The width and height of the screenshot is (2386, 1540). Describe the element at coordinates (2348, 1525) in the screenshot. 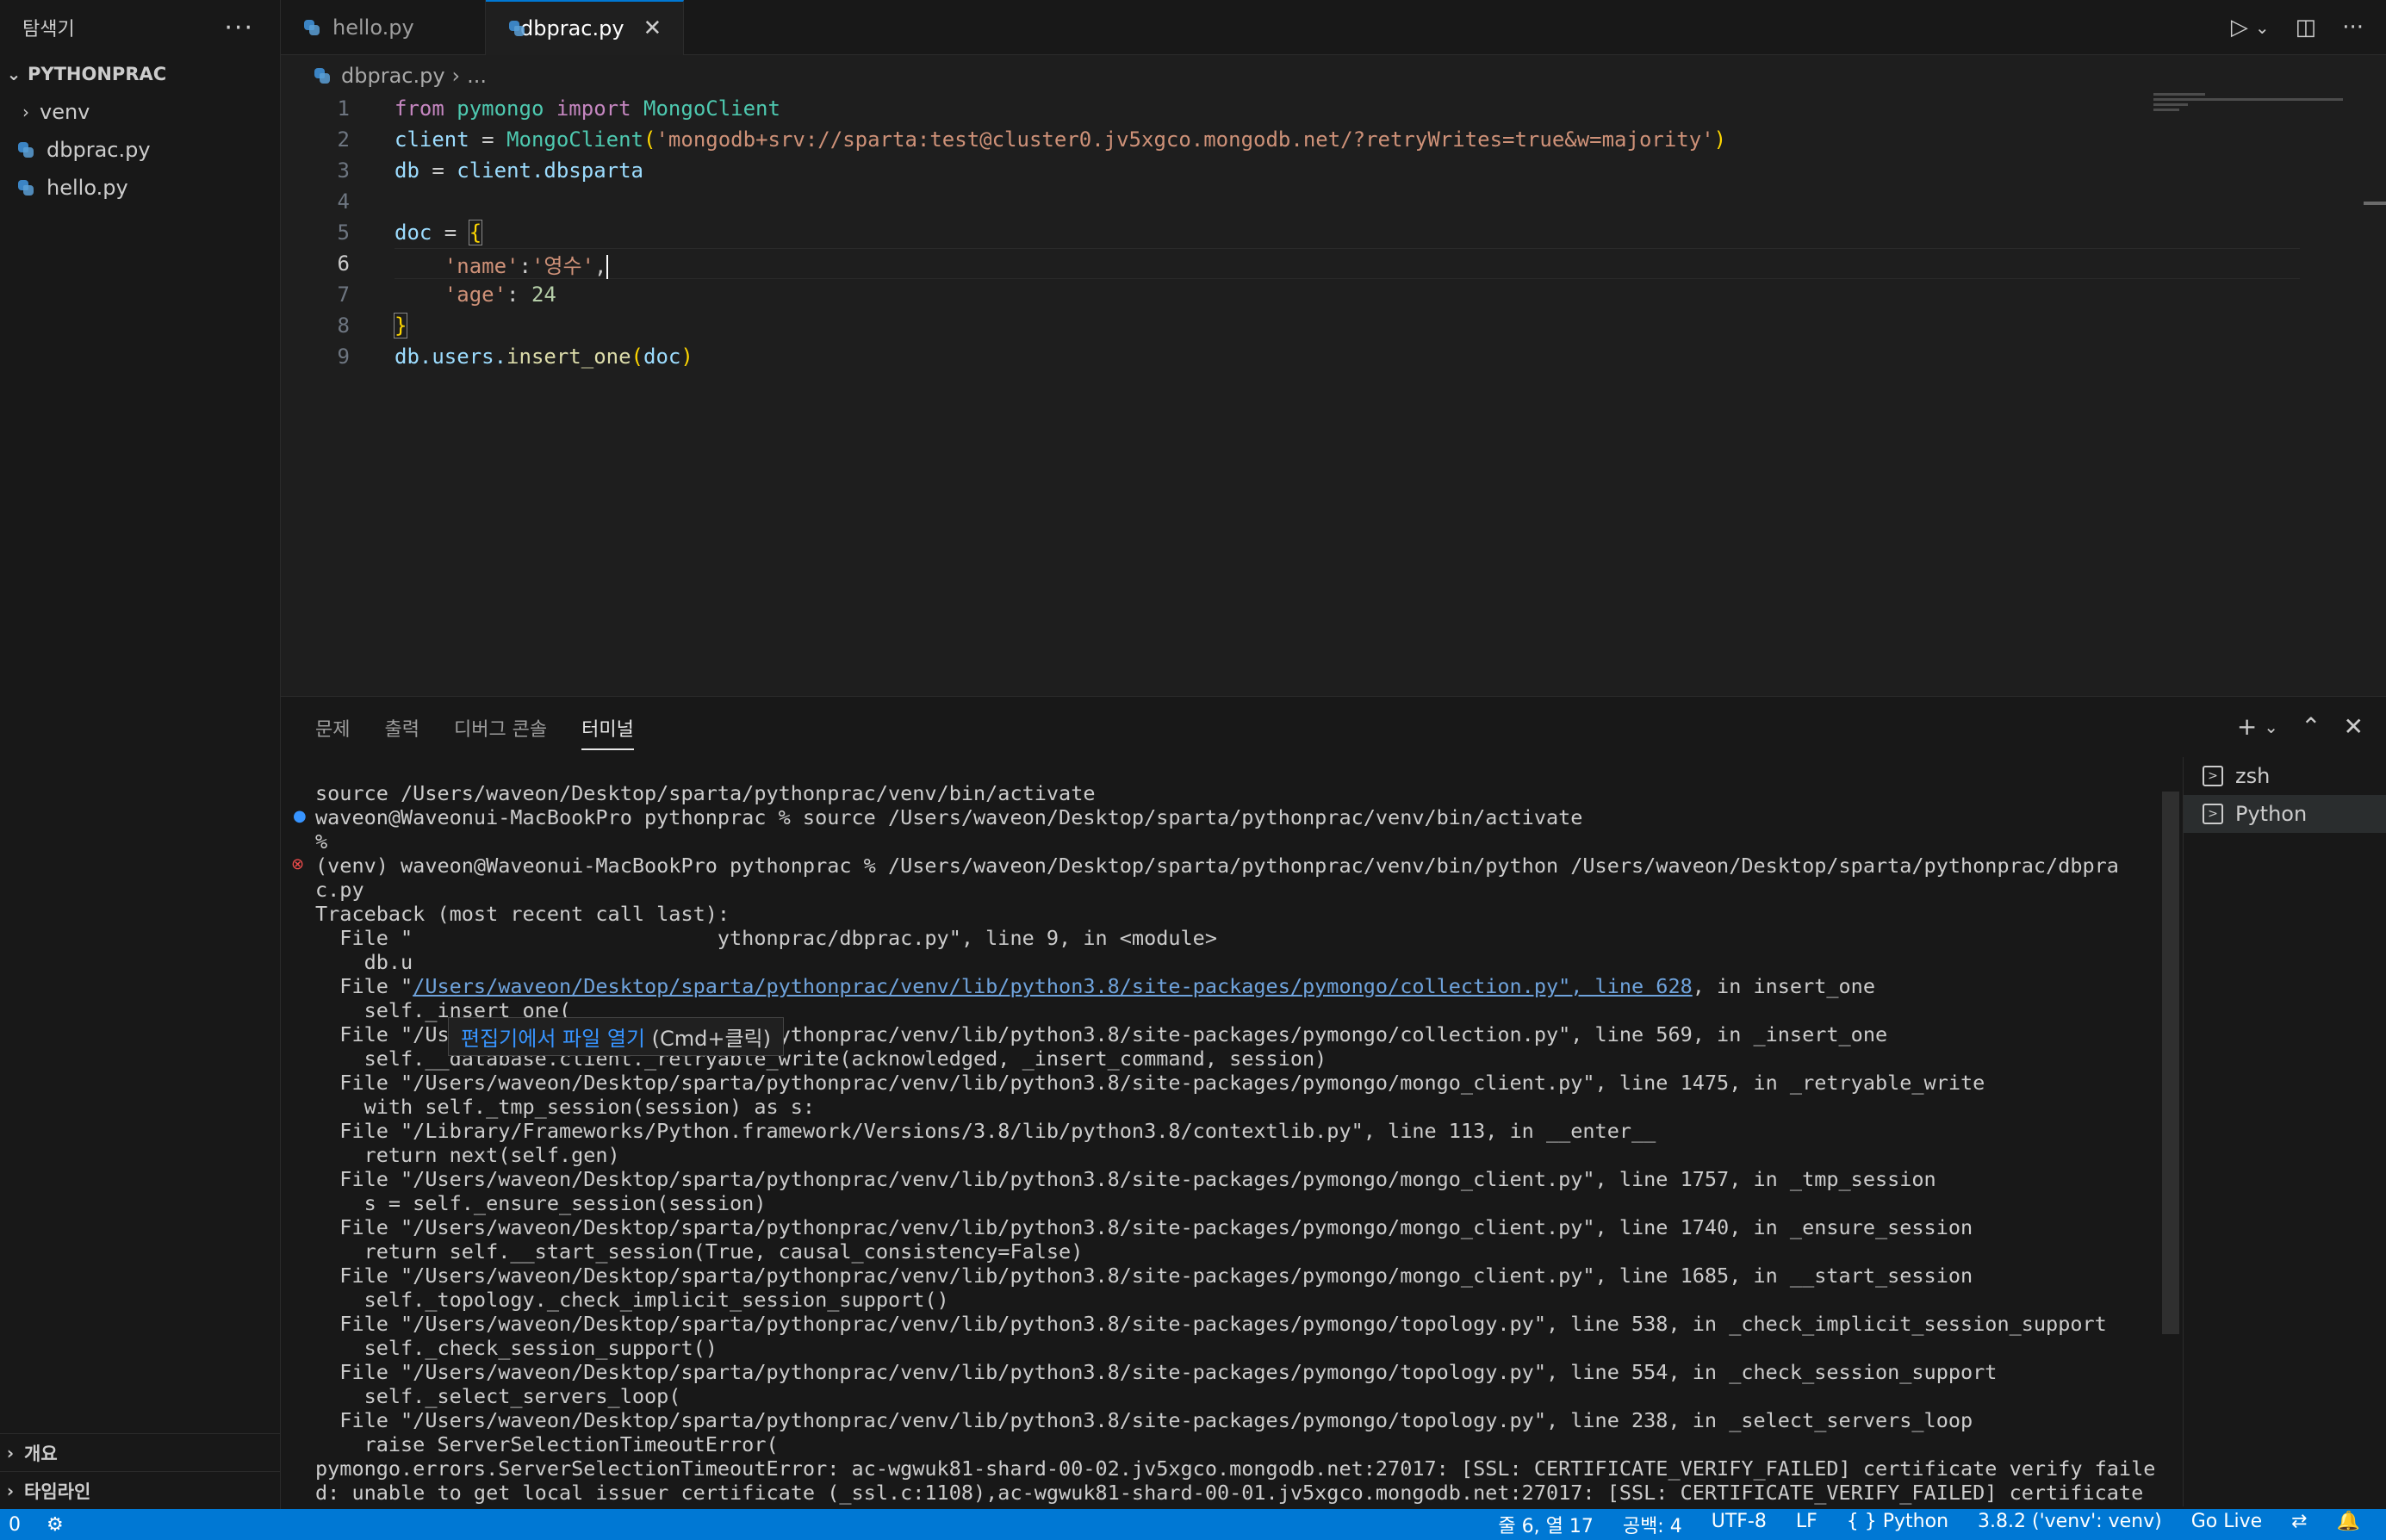

I see `notifications-icon: 🔔` at that location.